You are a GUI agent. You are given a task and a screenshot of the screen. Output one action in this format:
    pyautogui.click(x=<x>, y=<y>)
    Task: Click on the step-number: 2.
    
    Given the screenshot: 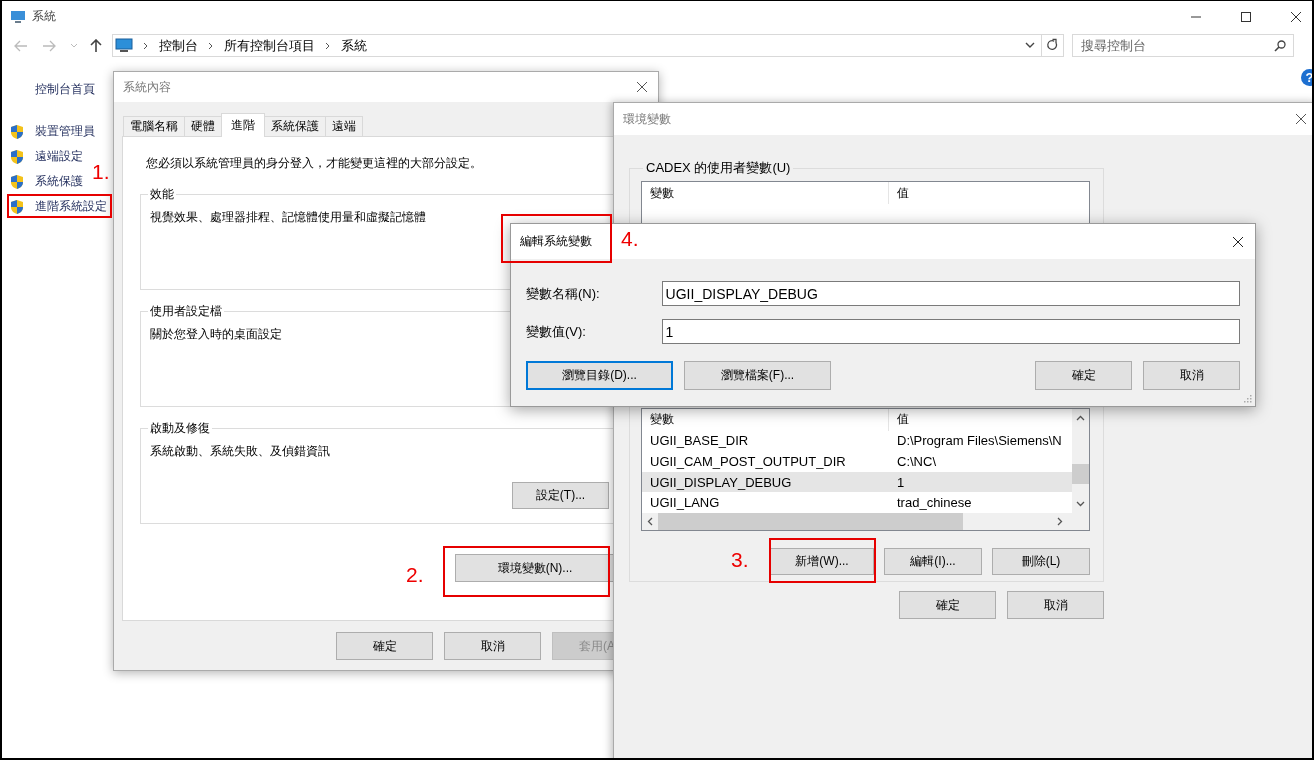 What is the action you would take?
    pyautogui.click(x=415, y=574)
    